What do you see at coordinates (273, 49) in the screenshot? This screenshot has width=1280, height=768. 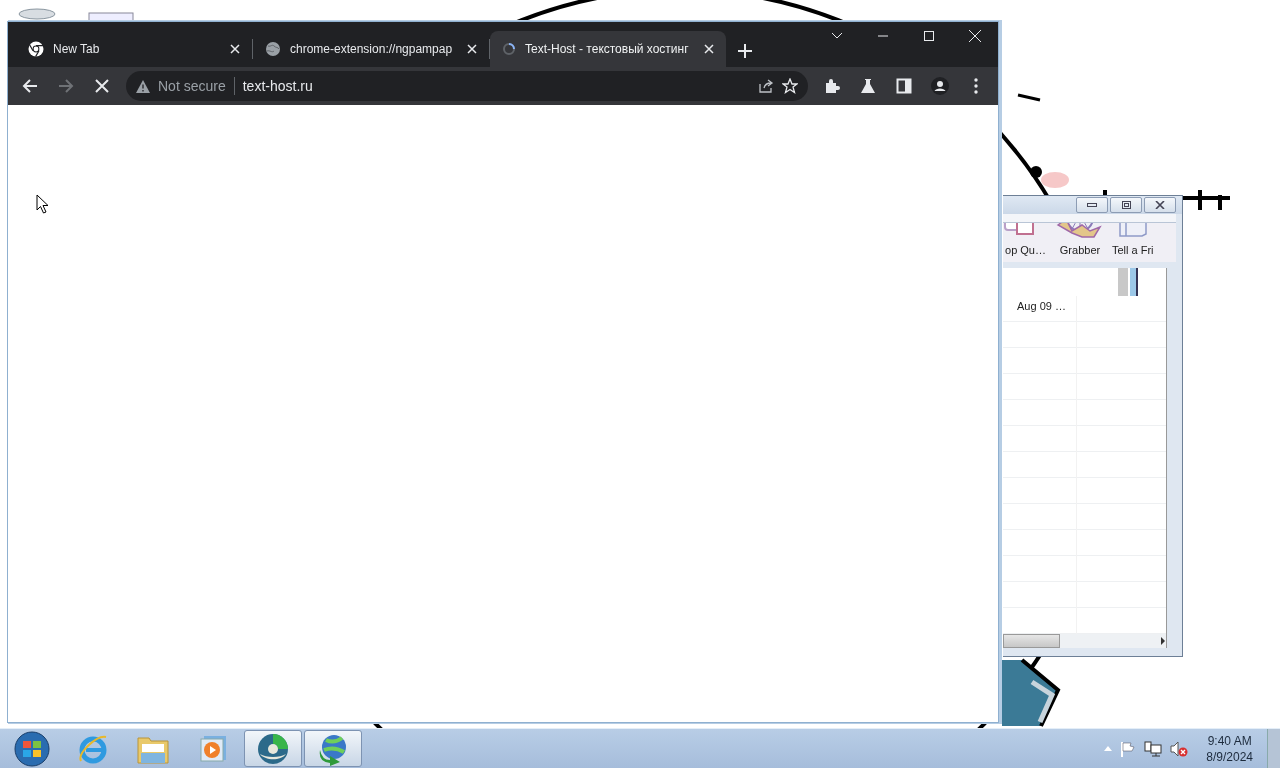 I see `globe-icon` at bounding box center [273, 49].